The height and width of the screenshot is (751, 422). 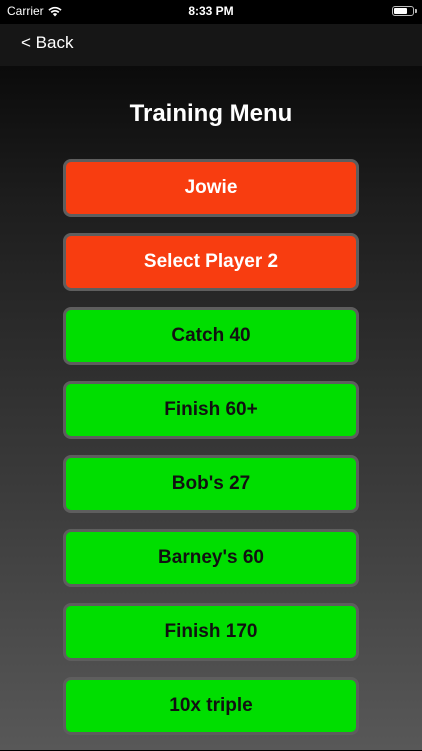 What do you see at coordinates (211, 706) in the screenshot?
I see `10x-triple-button: 10x triple` at bounding box center [211, 706].